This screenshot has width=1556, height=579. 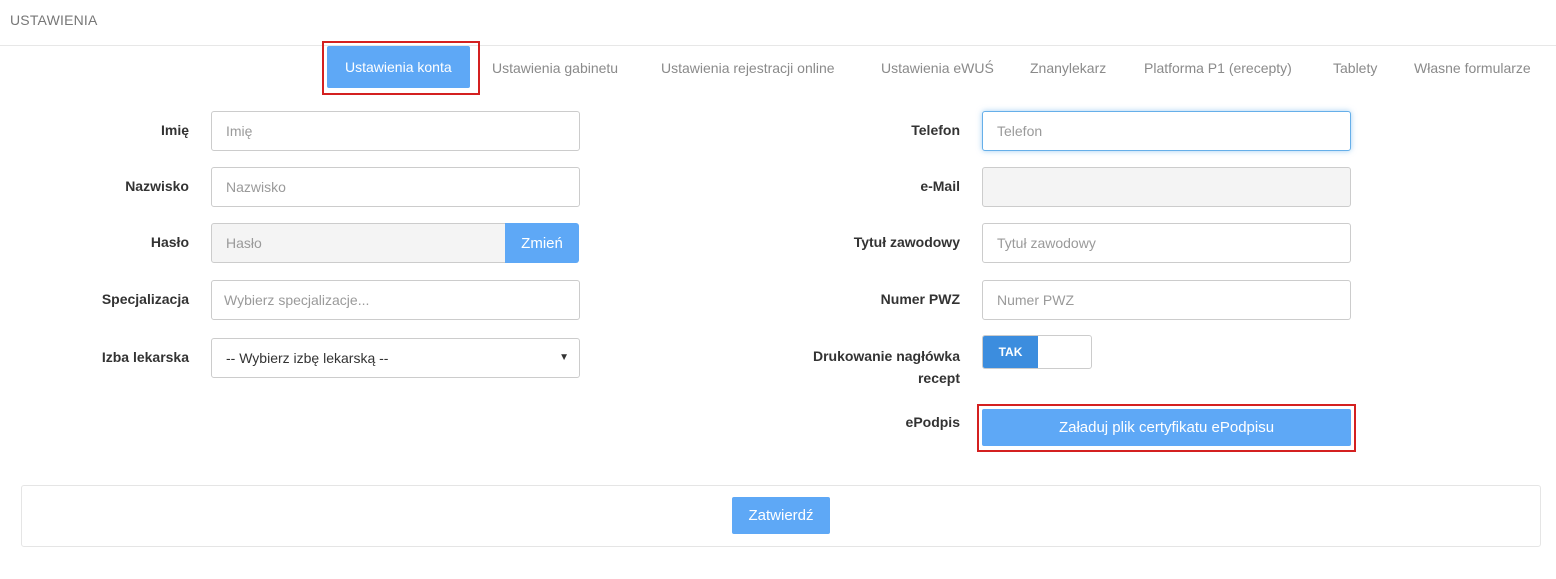 What do you see at coordinates (937, 68) in the screenshot?
I see `tab-ustawienia-ewus: Ustawienia eWUŚ` at bounding box center [937, 68].